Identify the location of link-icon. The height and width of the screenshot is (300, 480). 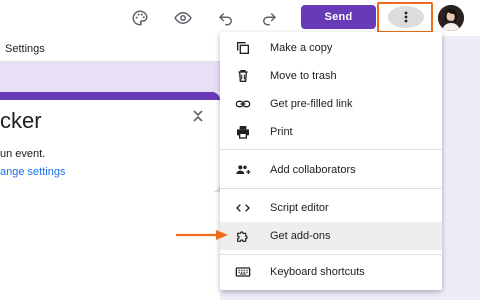
(243, 104).